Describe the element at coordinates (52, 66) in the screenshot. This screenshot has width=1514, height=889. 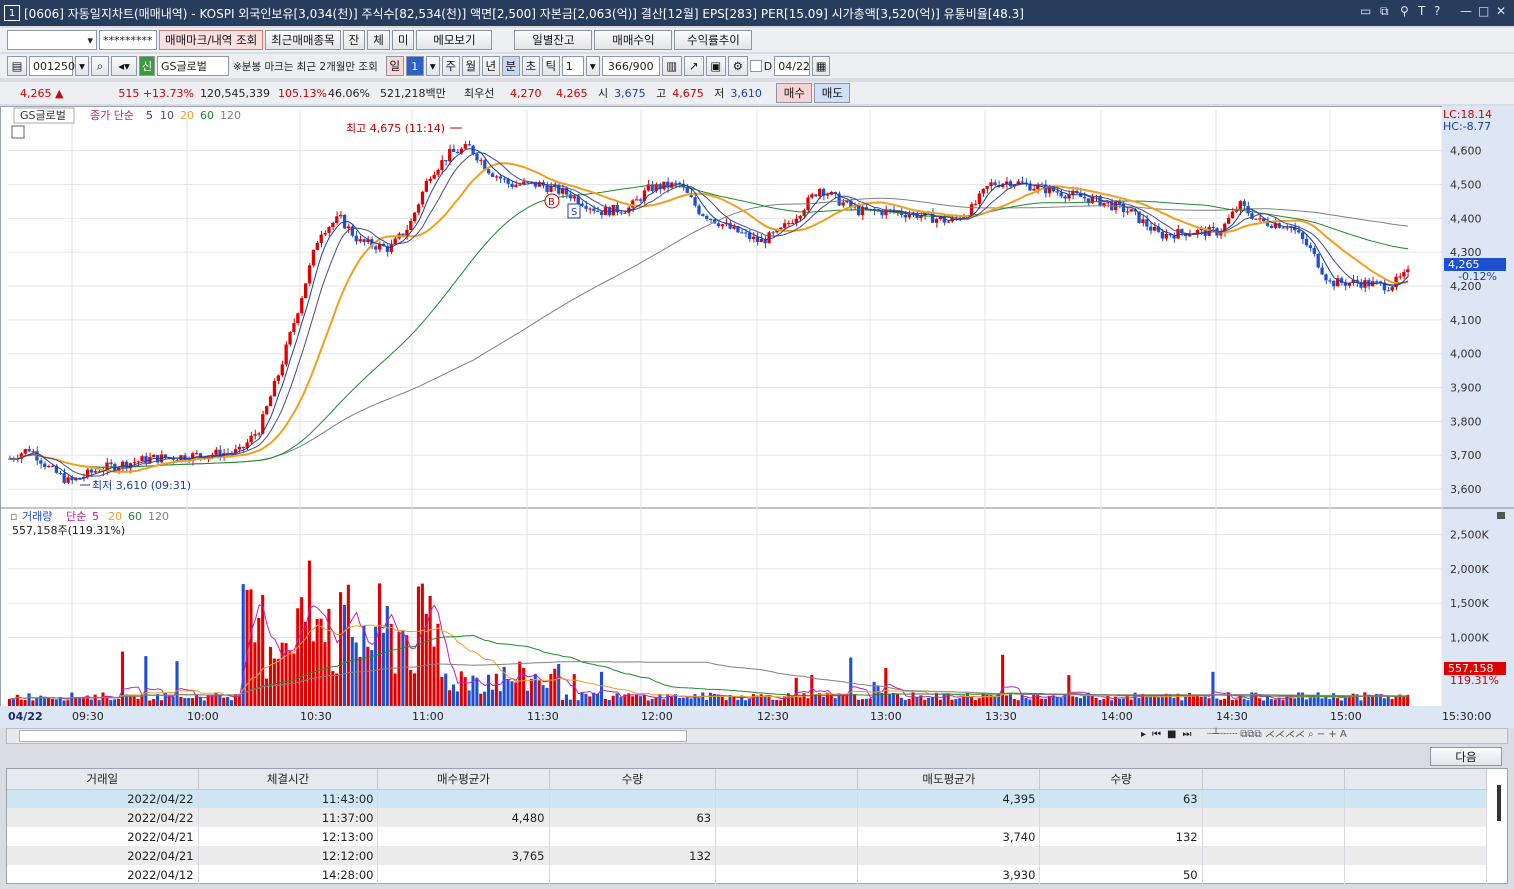
I see `stock-code-input: 001250` at that location.